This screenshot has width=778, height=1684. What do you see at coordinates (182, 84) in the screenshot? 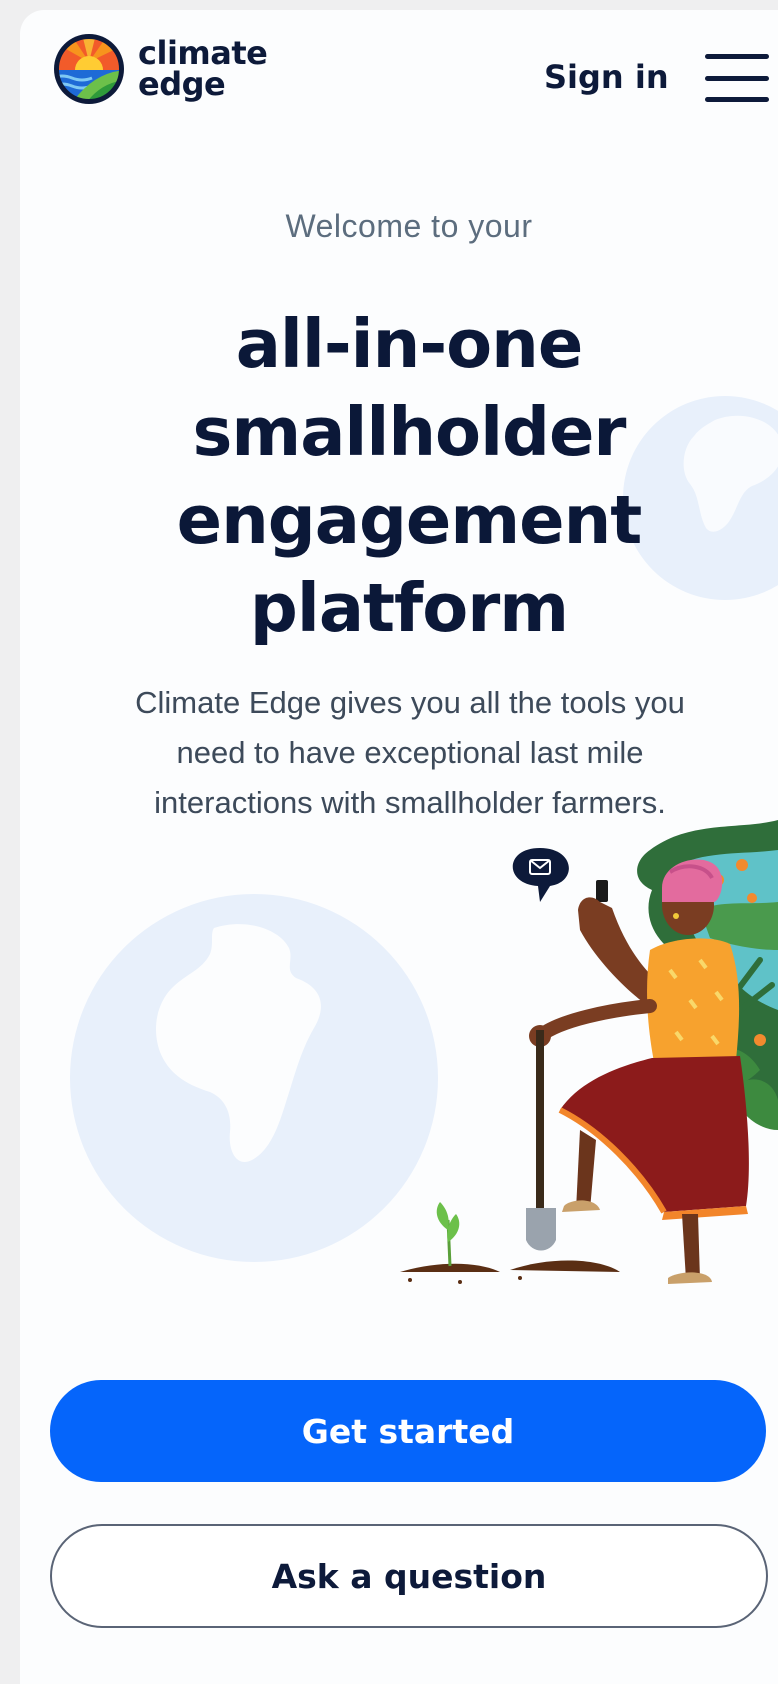
I see `logo-line-2: edge` at bounding box center [182, 84].